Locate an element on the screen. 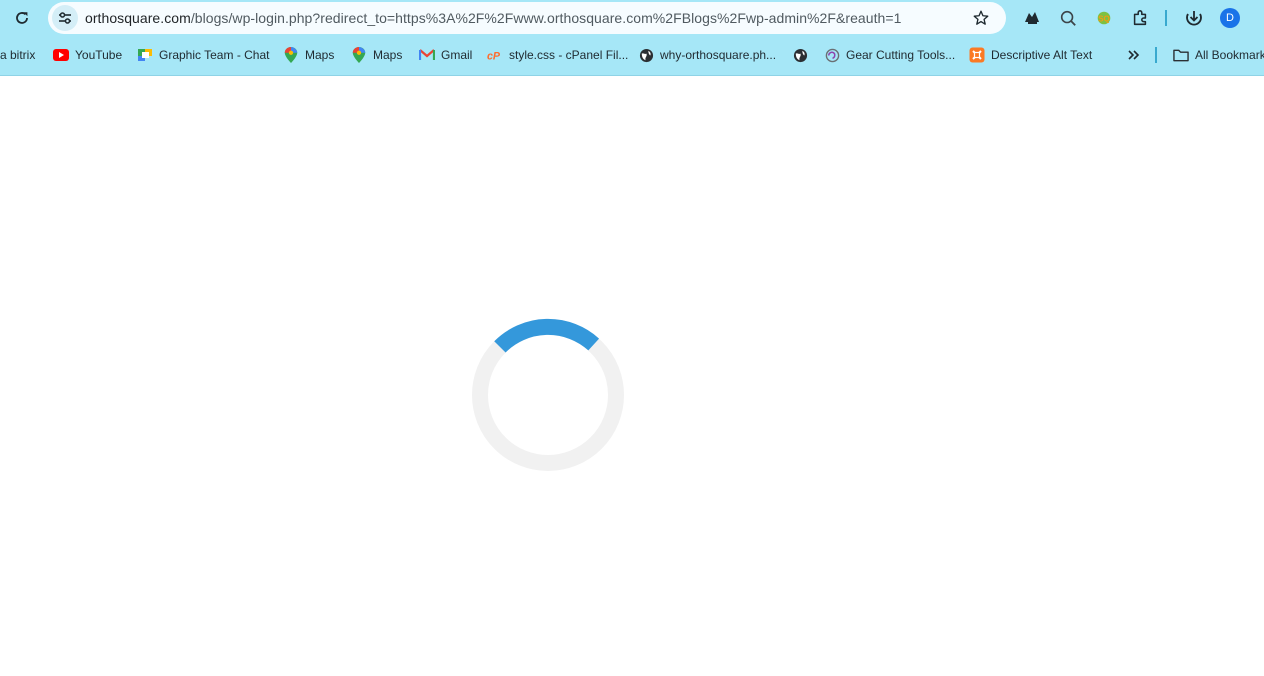  bookmarks-divider is located at coordinates (1156, 55).